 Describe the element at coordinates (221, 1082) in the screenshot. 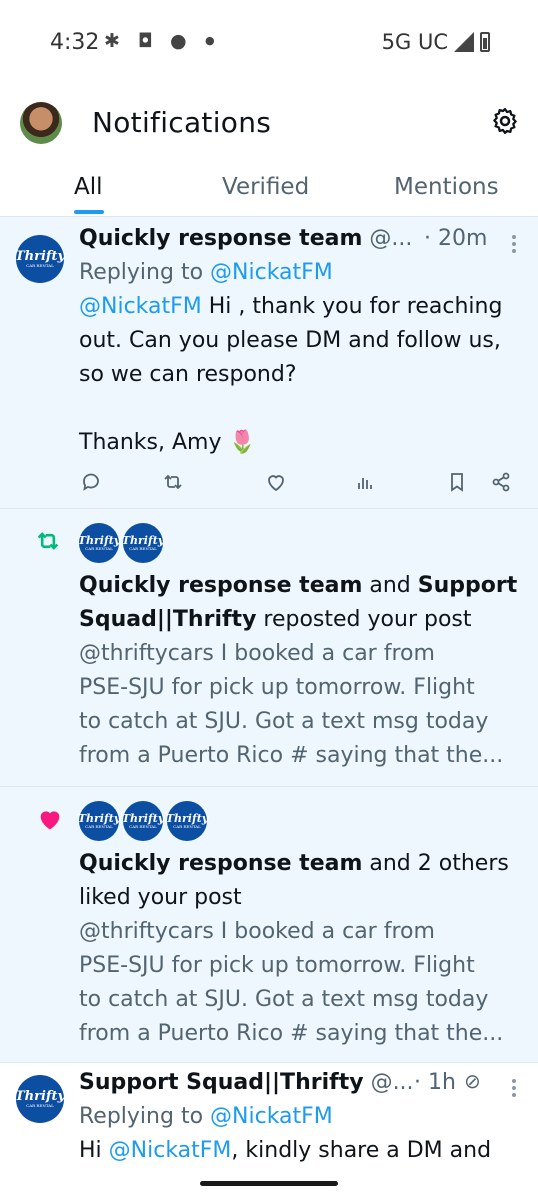

I see `author-name: Support Squad||Thrifty` at that location.